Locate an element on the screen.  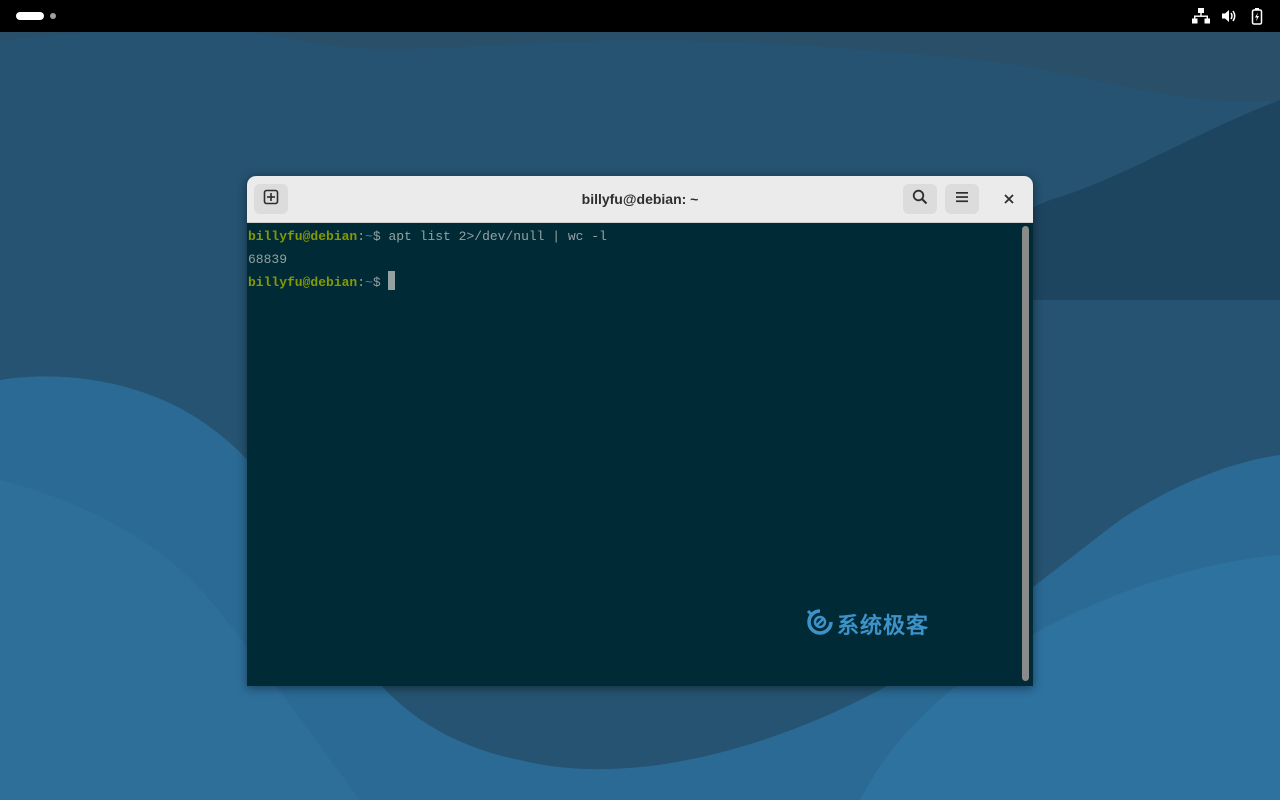
watermark-logo: 系统极客 is located at coordinates (867, 626).